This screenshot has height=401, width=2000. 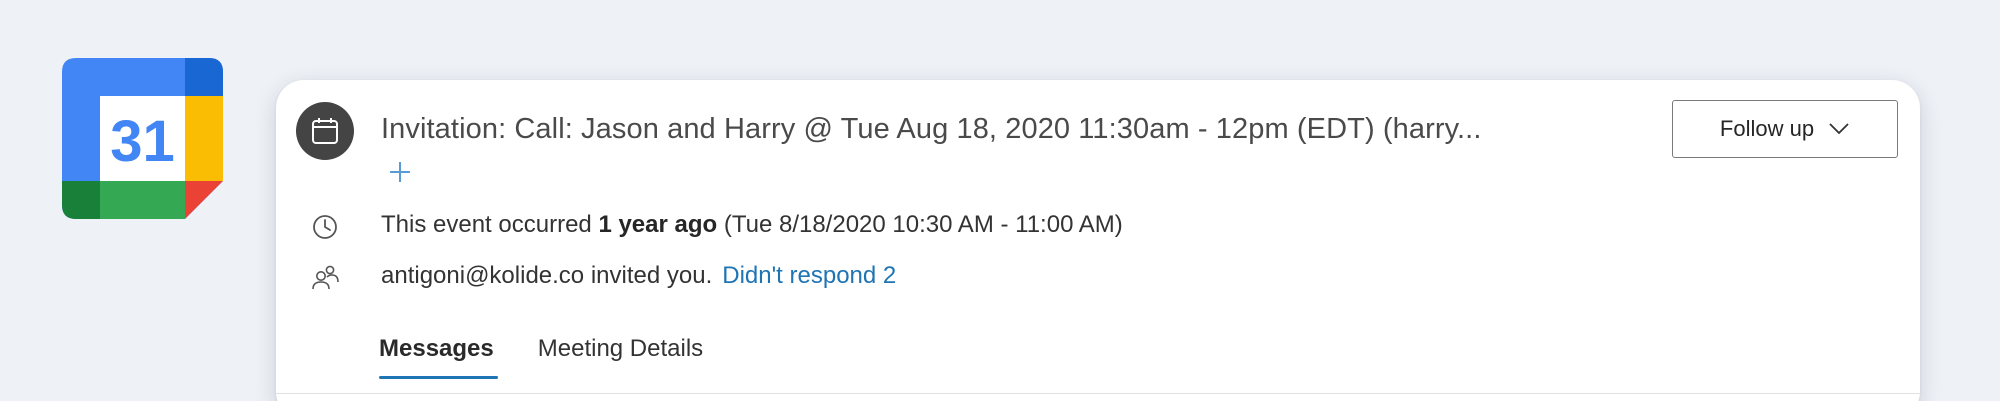 What do you see at coordinates (438, 357) in the screenshot?
I see `tab-messages: Messages` at bounding box center [438, 357].